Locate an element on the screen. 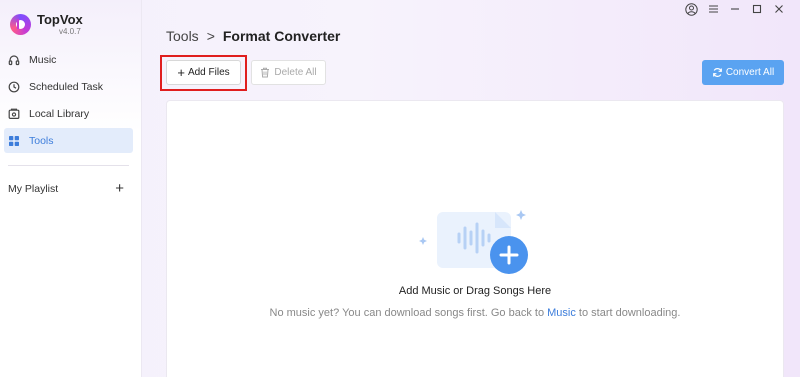 The height and width of the screenshot is (377, 800). sidebar-item-label: Music is located at coordinates (43, 59).